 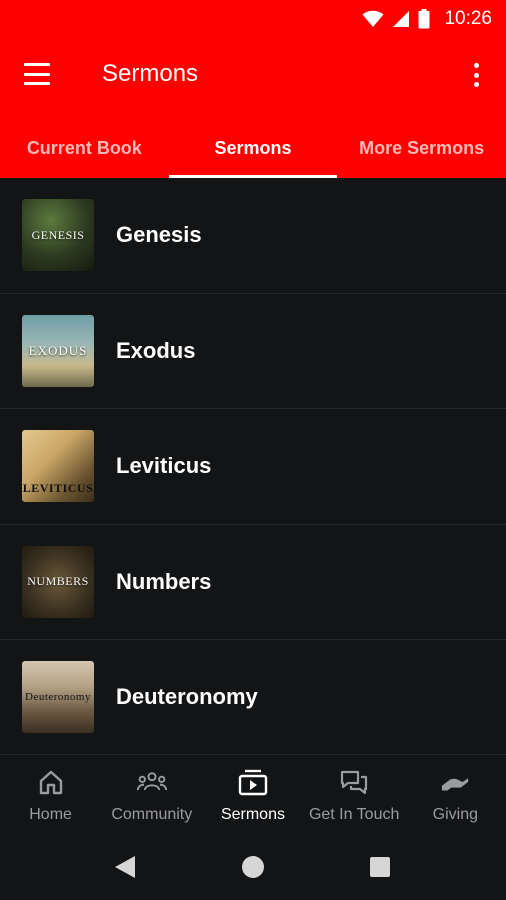 What do you see at coordinates (421, 148) in the screenshot?
I see `tab-more-sermons: More Sermons` at bounding box center [421, 148].